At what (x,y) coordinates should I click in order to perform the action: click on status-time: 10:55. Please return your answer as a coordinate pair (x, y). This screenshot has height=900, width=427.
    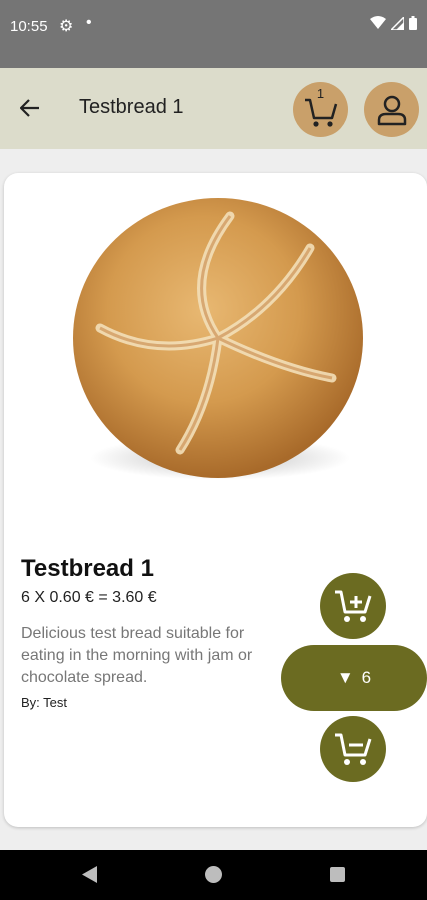
    Looking at the image, I should click on (29, 26).